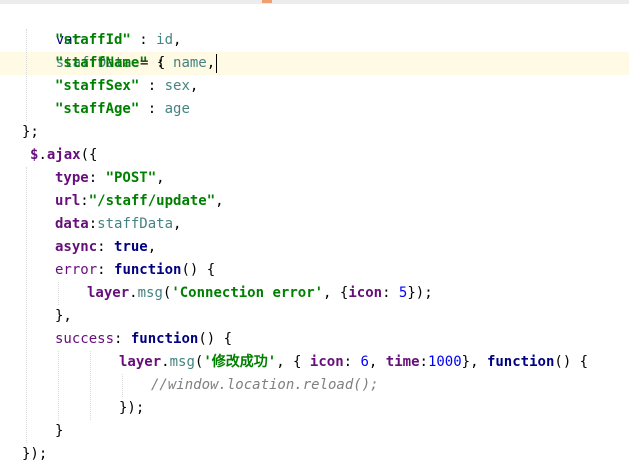 The height and width of the screenshot is (470, 629). I want to click on code-line-6: };, so click(30, 132).